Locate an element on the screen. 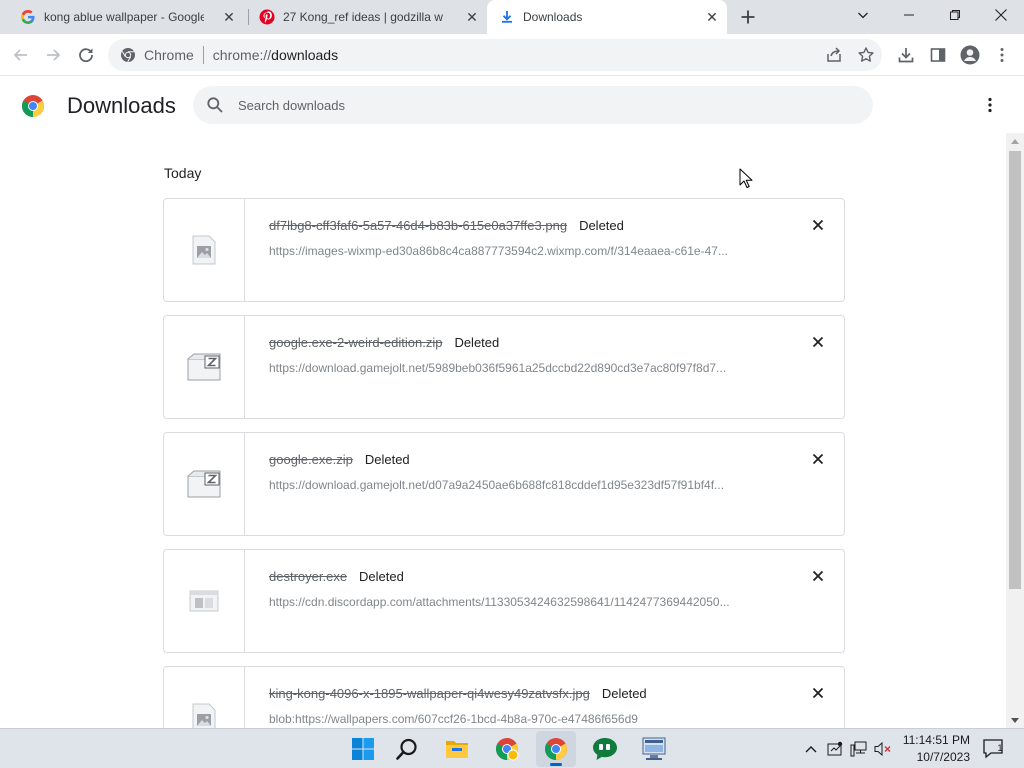 The width and height of the screenshot is (1024, 768). chrome-menu-button is located at coordinates (1002, 55).